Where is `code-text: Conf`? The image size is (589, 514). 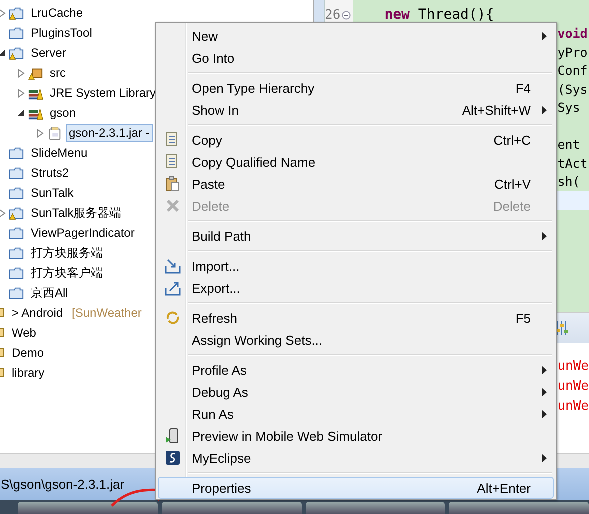 code-text: Conf is located at coordinates (573, 70).